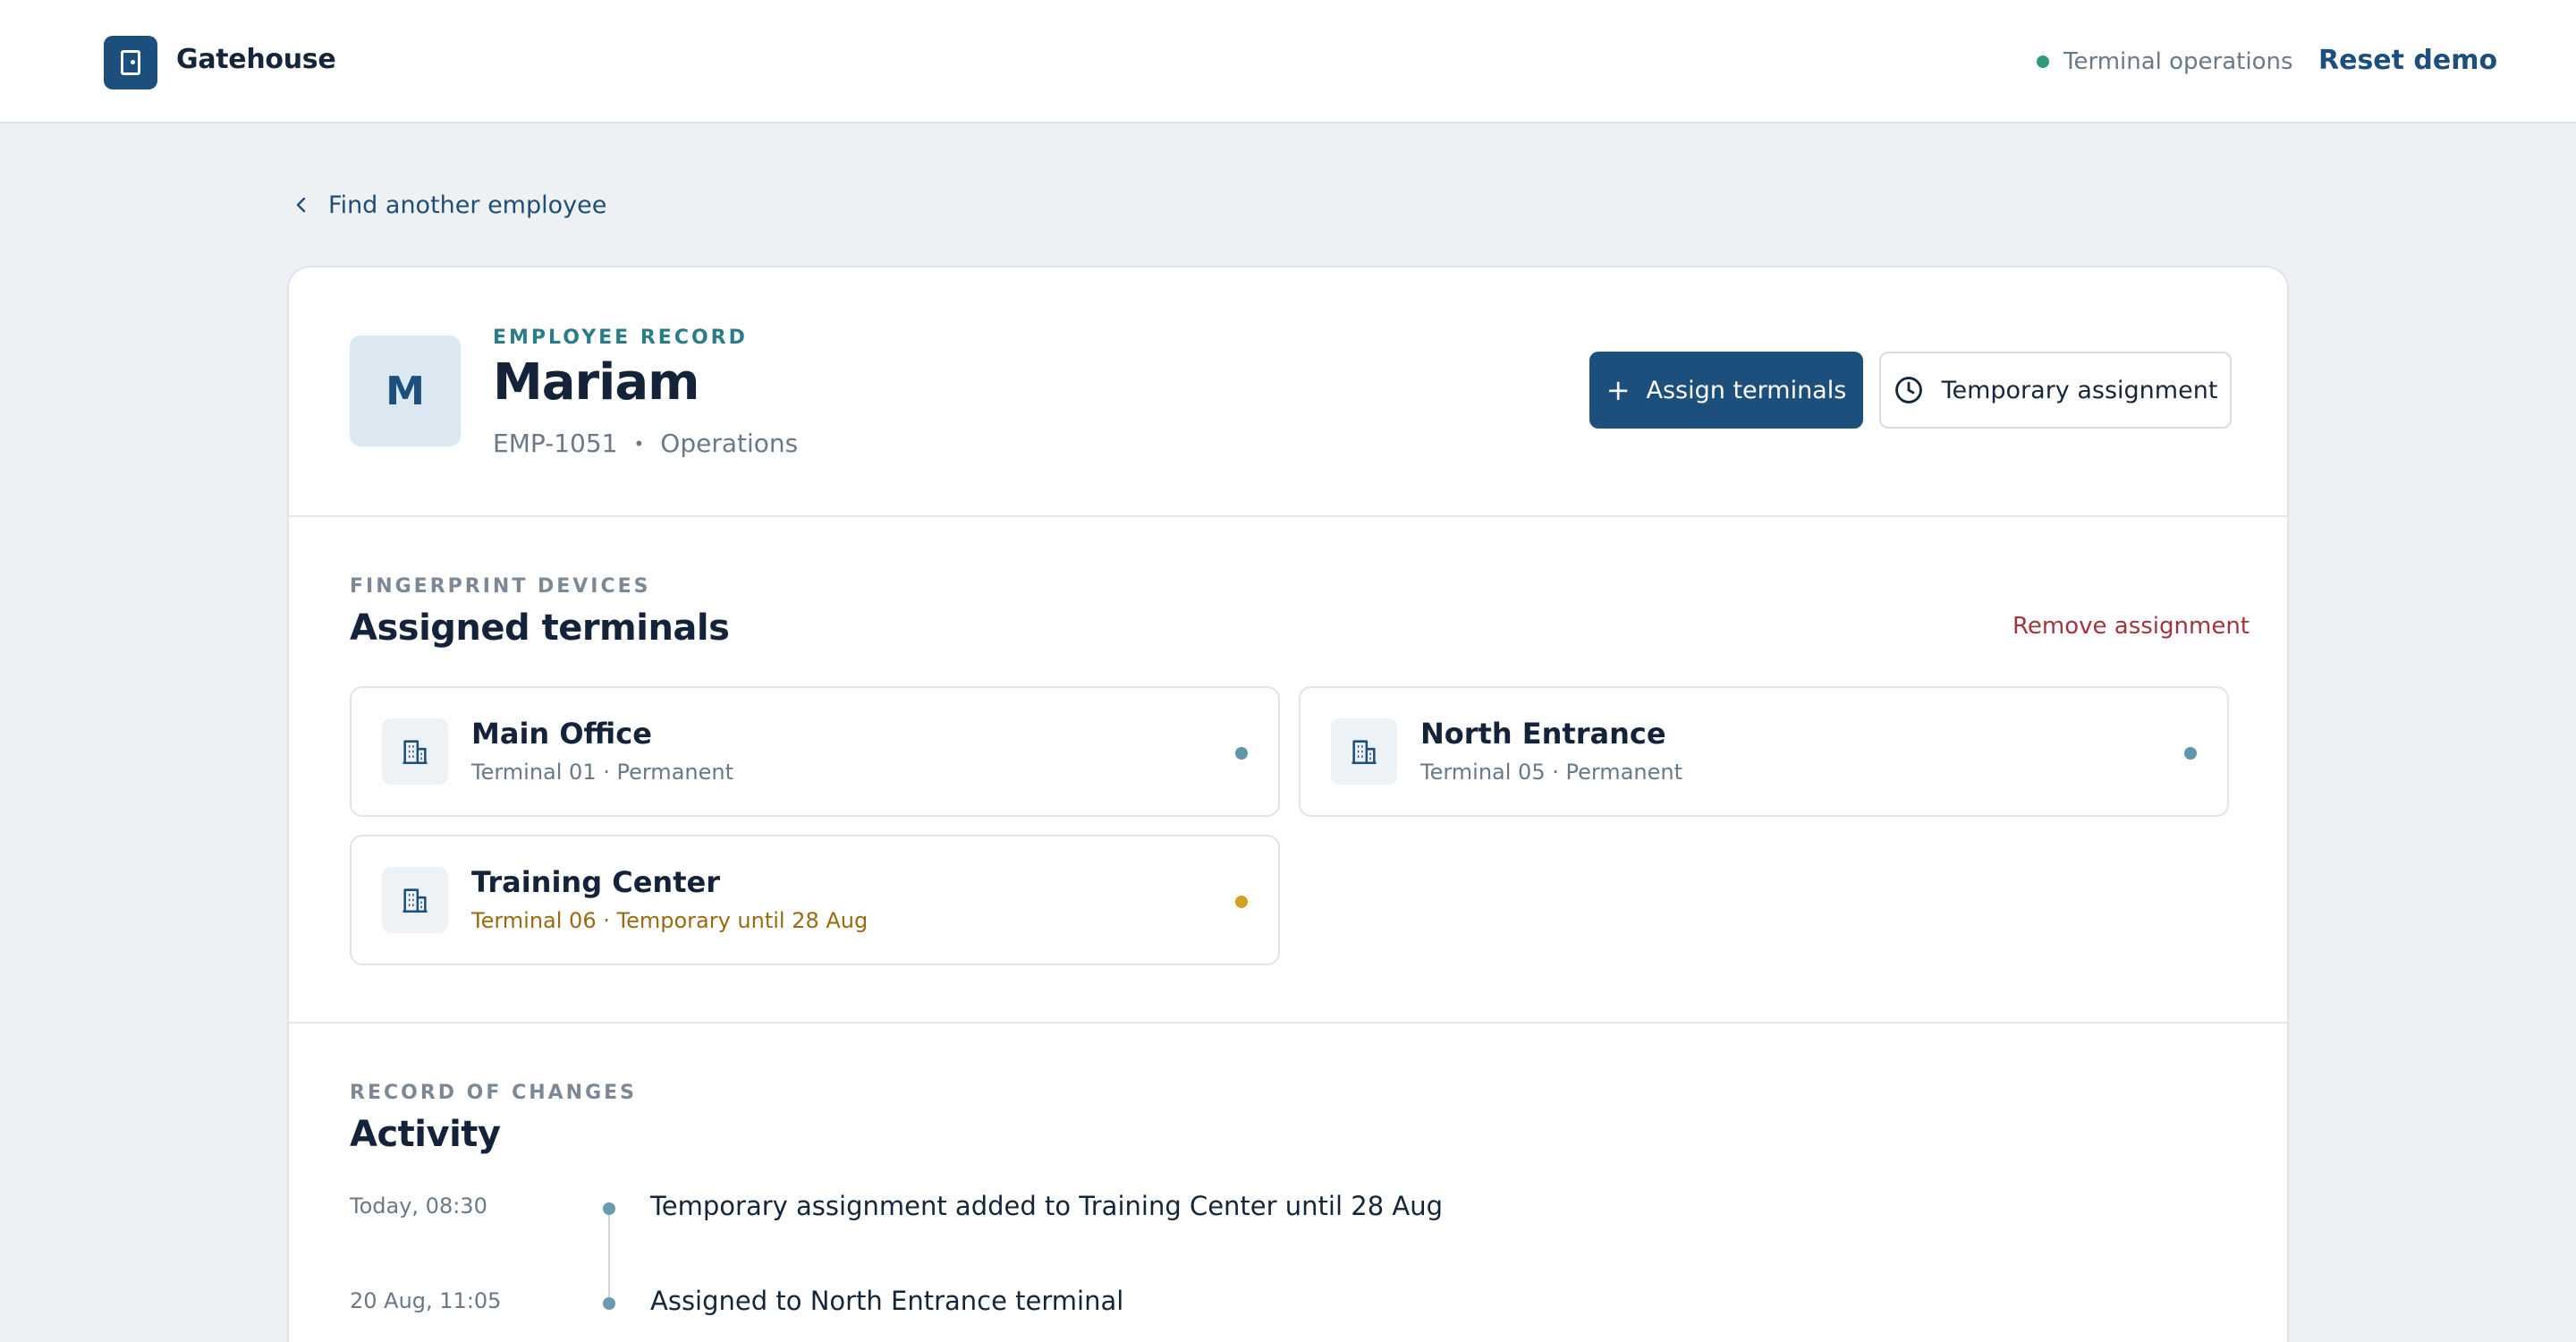 This screenshot has width=2576, height=1342. I want to click on activity-time: 20 Aug, 11:05, so click(426, 1301).